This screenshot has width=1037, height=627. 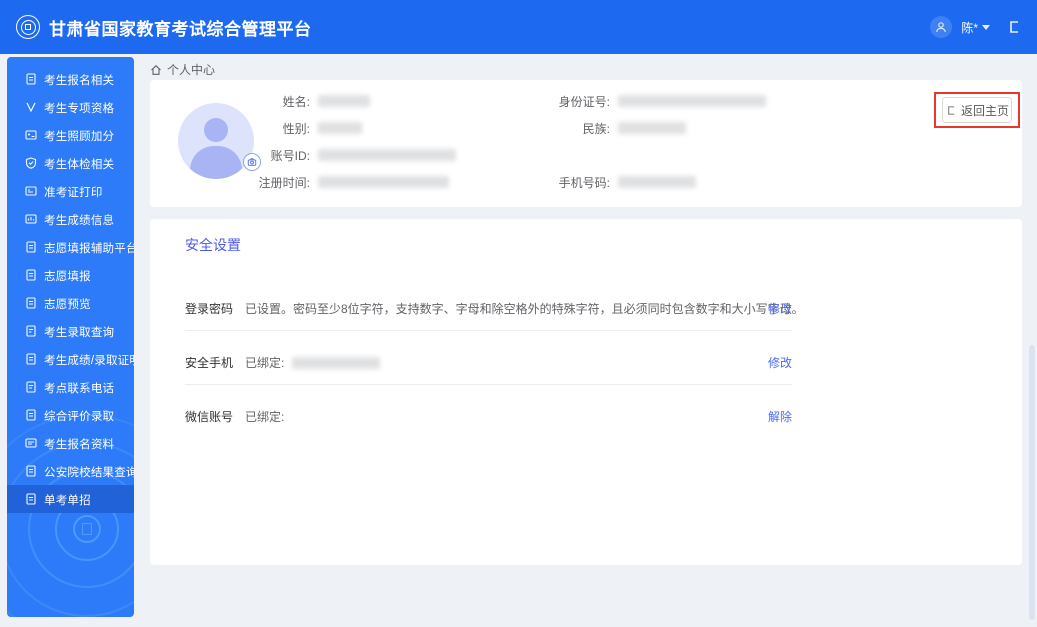 I want to click on header-user-area: 陈*, so click(x=975, y=27).